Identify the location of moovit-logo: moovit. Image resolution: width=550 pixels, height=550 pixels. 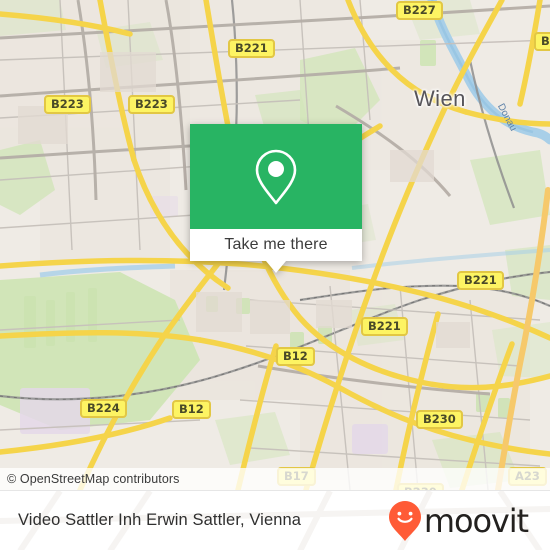
(458, 521).